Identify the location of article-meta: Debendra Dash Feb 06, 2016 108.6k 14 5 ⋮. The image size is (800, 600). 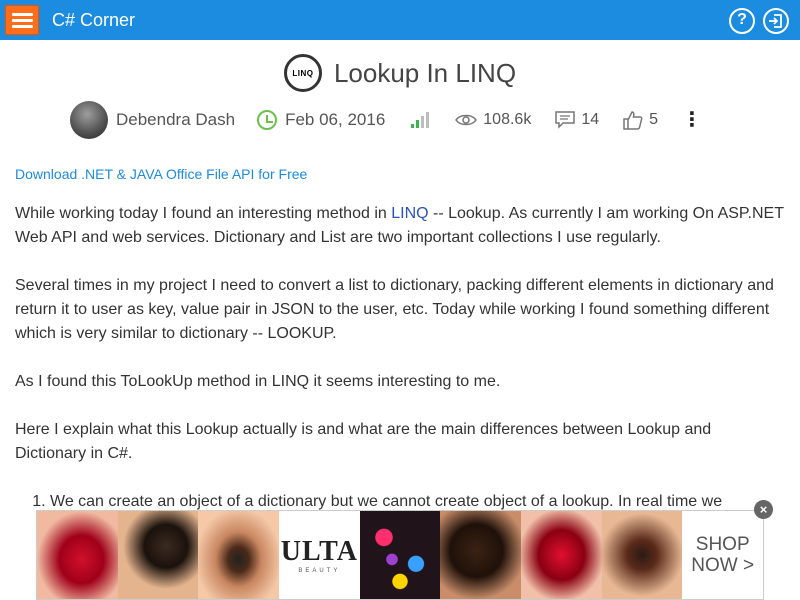
(386, 120).